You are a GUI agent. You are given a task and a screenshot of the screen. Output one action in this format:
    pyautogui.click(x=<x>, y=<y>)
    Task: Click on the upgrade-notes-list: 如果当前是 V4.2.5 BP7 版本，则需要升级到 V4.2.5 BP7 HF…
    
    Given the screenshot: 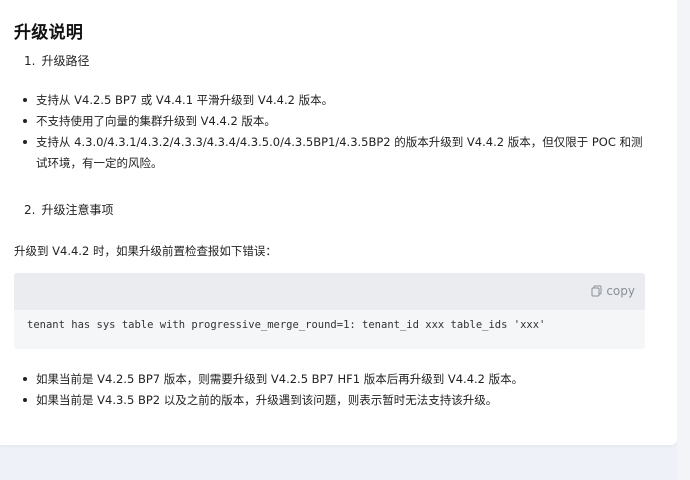 What is the action you would take?
    pyautogui.click(x=329, y=390)
    